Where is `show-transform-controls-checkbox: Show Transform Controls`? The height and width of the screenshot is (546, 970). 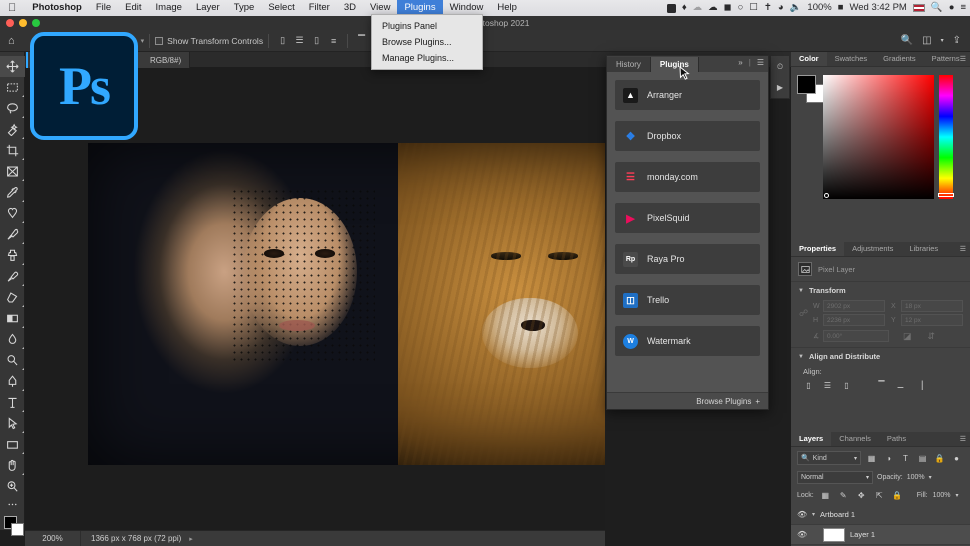 show-transform-controls-checkbox: Show Transform Controls is located at coordinates (209, 41).